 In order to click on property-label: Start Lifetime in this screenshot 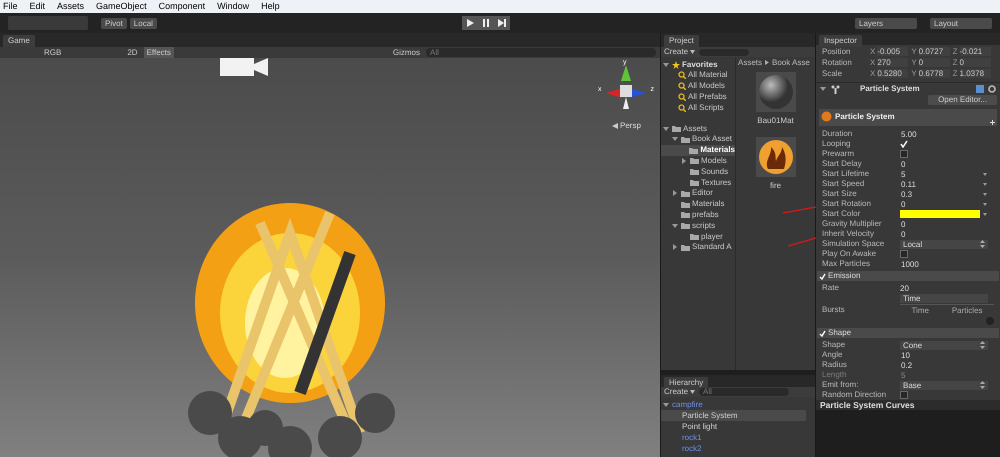, I will do `click(846, 174)`.